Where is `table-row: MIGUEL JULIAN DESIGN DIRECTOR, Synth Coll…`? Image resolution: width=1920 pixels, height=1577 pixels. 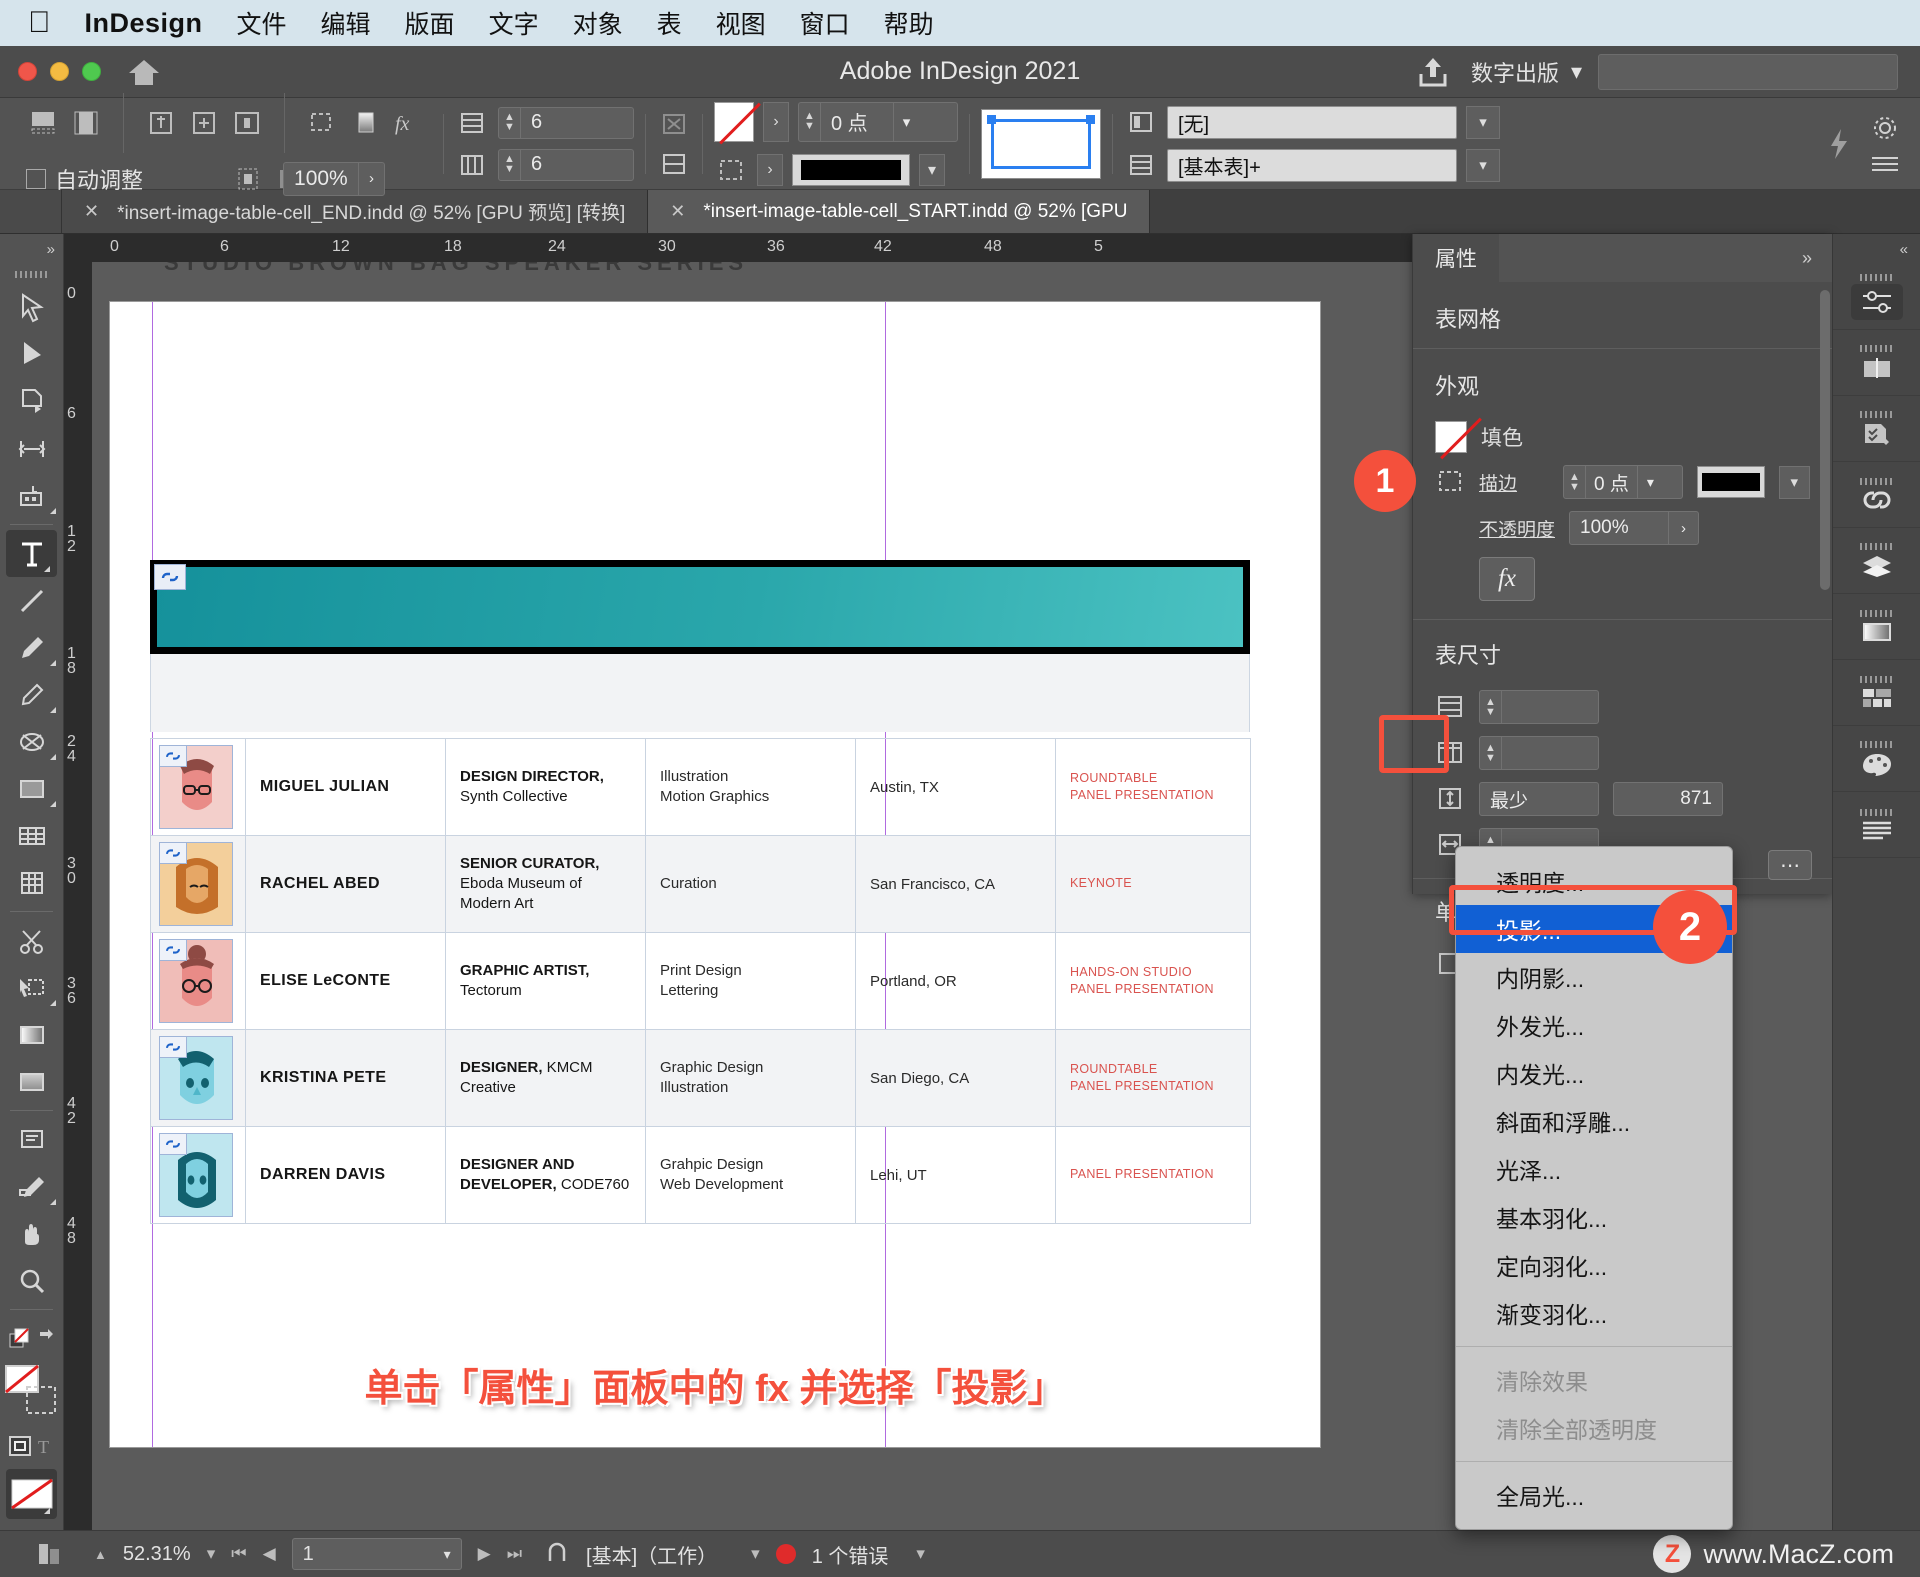
table-row: MIGUEL JULIAN DESIGN DIRECTOR, Synth Coll… is located at coordinates (700, 787).